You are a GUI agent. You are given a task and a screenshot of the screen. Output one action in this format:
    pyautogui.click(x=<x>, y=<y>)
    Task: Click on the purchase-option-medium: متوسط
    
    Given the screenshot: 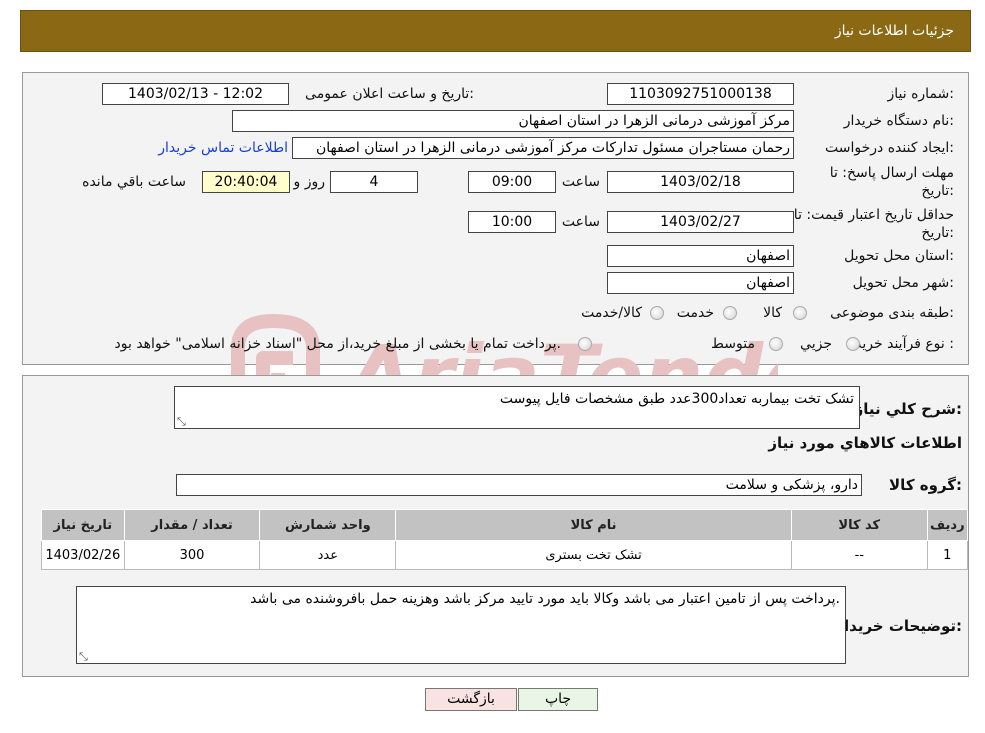 What is the action you would take?
    pyautogui.click(x=733, y=344)
    